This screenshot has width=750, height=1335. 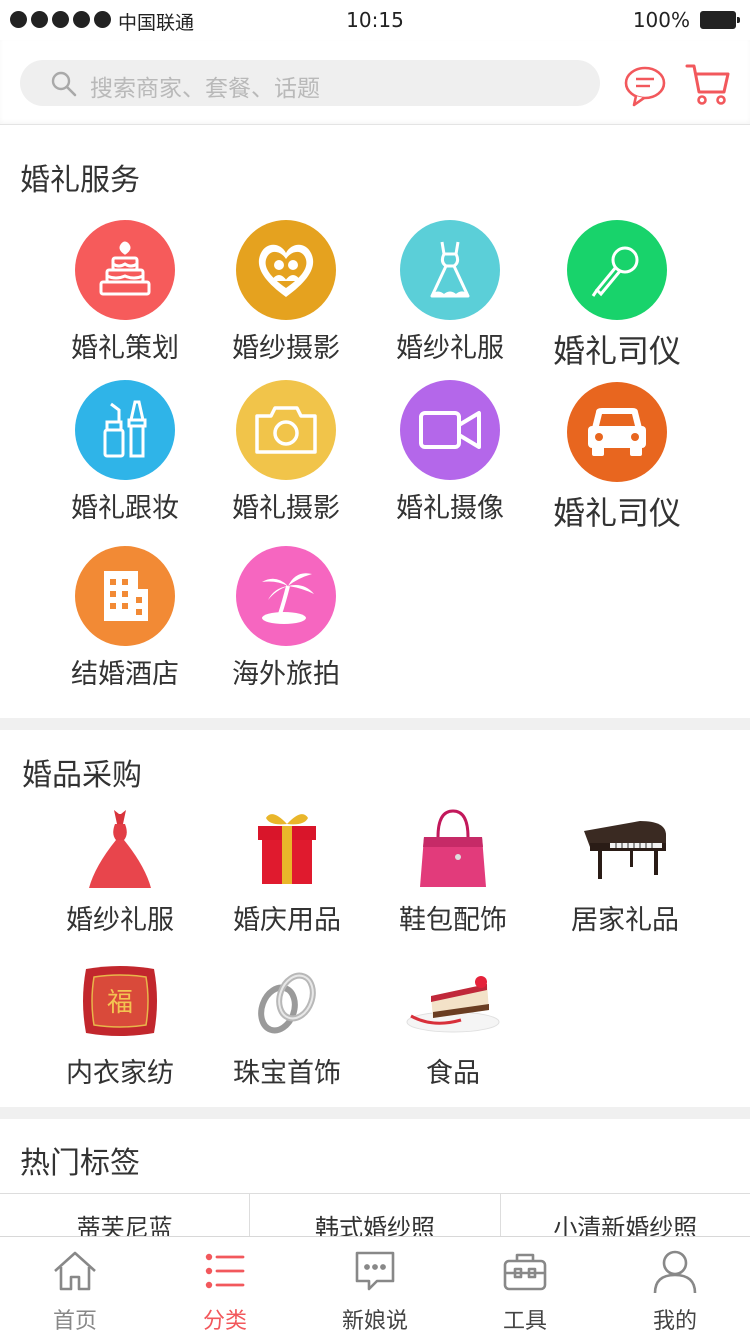 I want to click on goods-item-jewelry: 珠宝首饰, so click(x=287, y=1024).